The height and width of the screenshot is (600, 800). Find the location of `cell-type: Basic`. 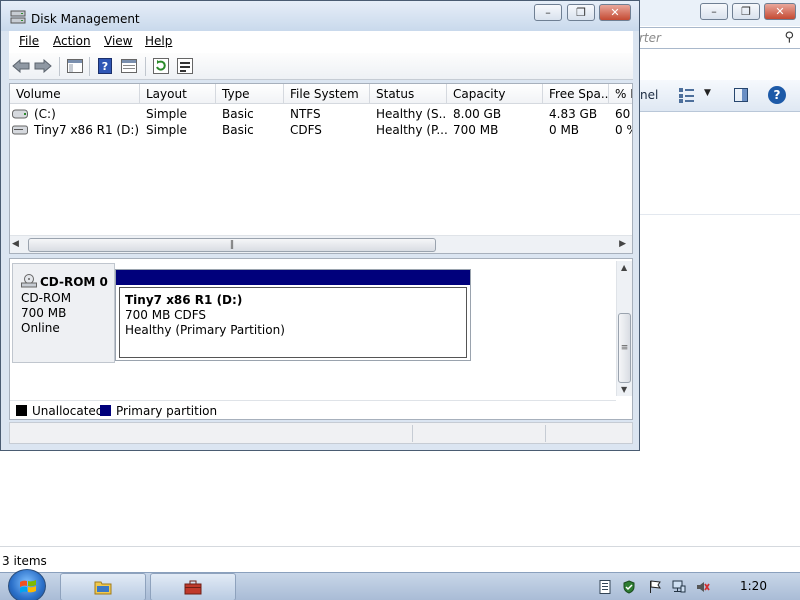

cell-type: Basic is located at coordinates (238, 130).